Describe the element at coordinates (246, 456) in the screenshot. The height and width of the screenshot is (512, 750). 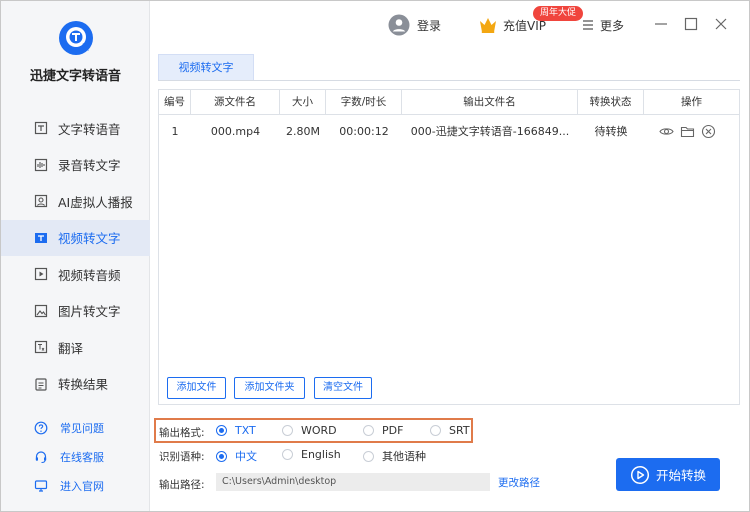
I see `lang-chinese-label: 中文` at that location.